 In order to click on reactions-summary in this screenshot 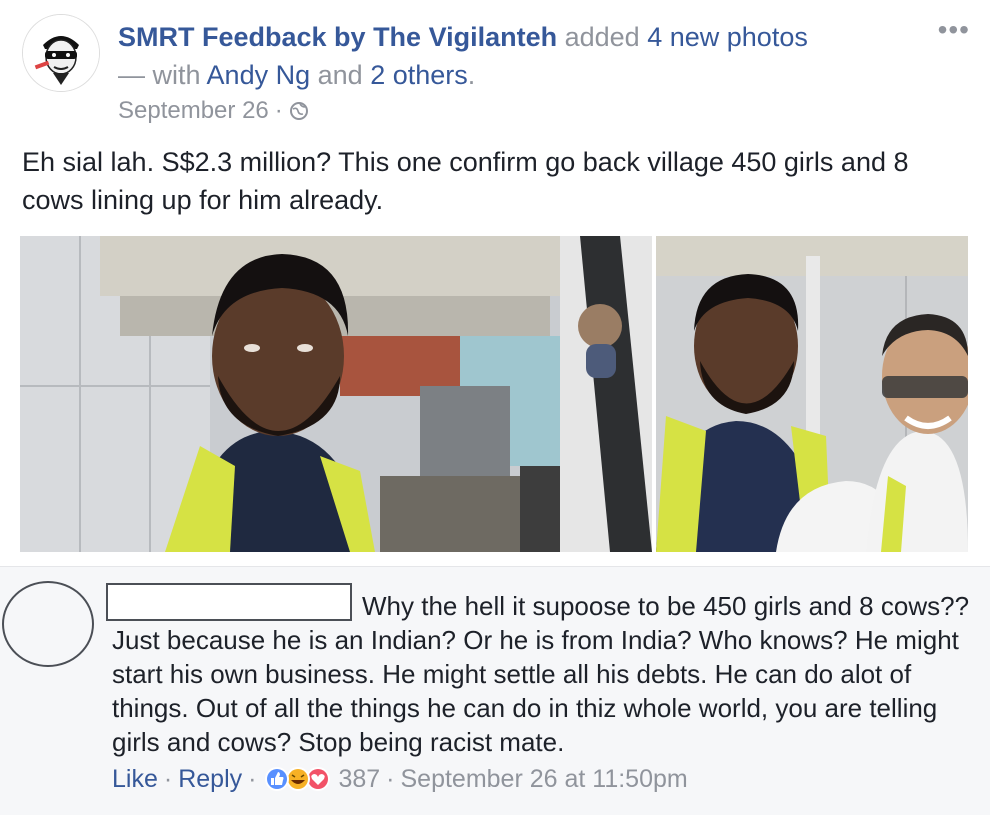, I will do `click(298, 779)`.